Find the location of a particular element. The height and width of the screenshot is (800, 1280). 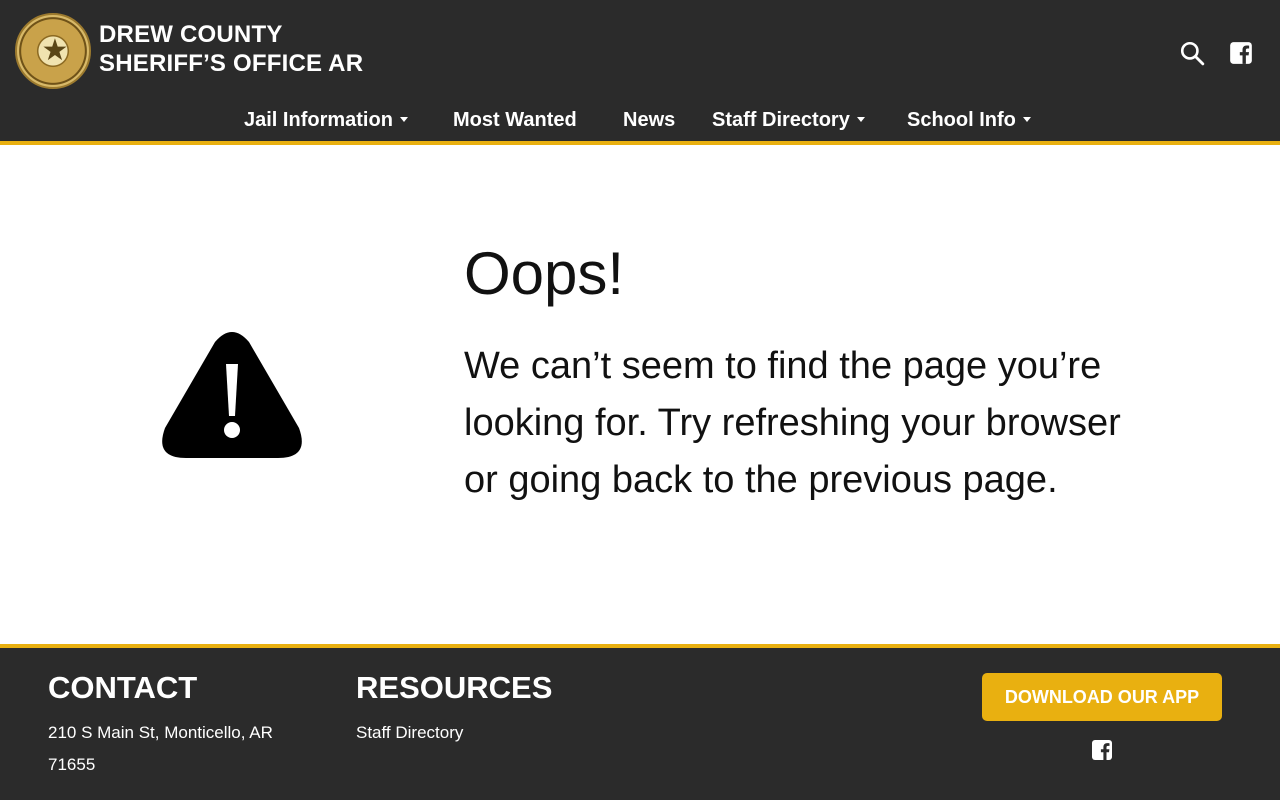

nav-item-news: News is located at coordinates (649, 120).